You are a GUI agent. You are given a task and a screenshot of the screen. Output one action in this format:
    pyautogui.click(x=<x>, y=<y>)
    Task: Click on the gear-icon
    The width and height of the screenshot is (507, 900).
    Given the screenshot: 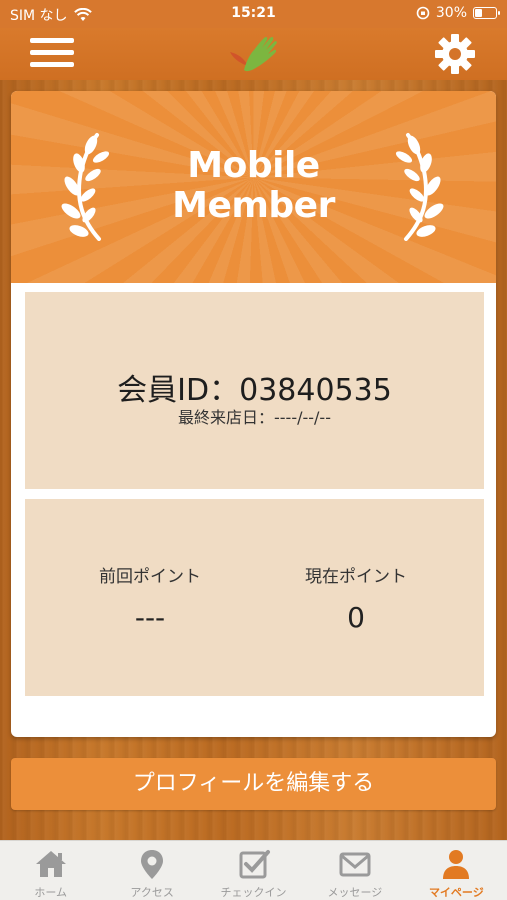 What is the action you would take?
    pyautogui.click(x=455, y=54)
    